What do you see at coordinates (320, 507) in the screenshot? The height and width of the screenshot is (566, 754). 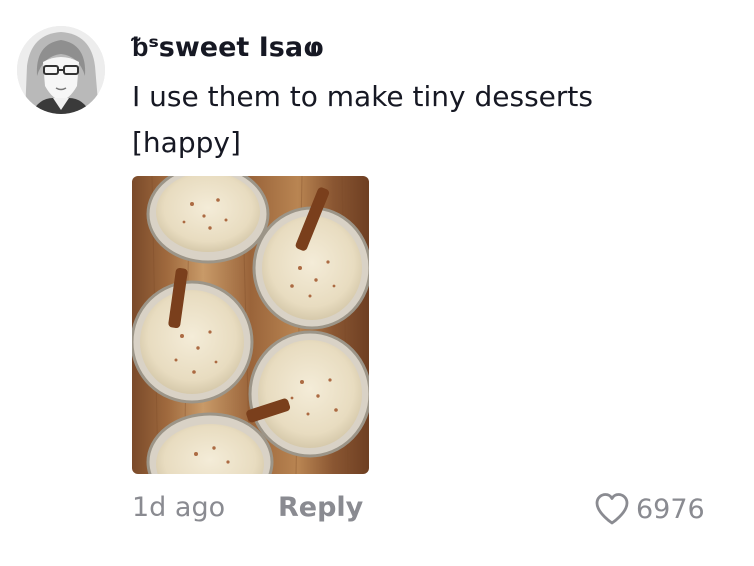 I see `reply-button: Reply` at bounding box center [320, 507].